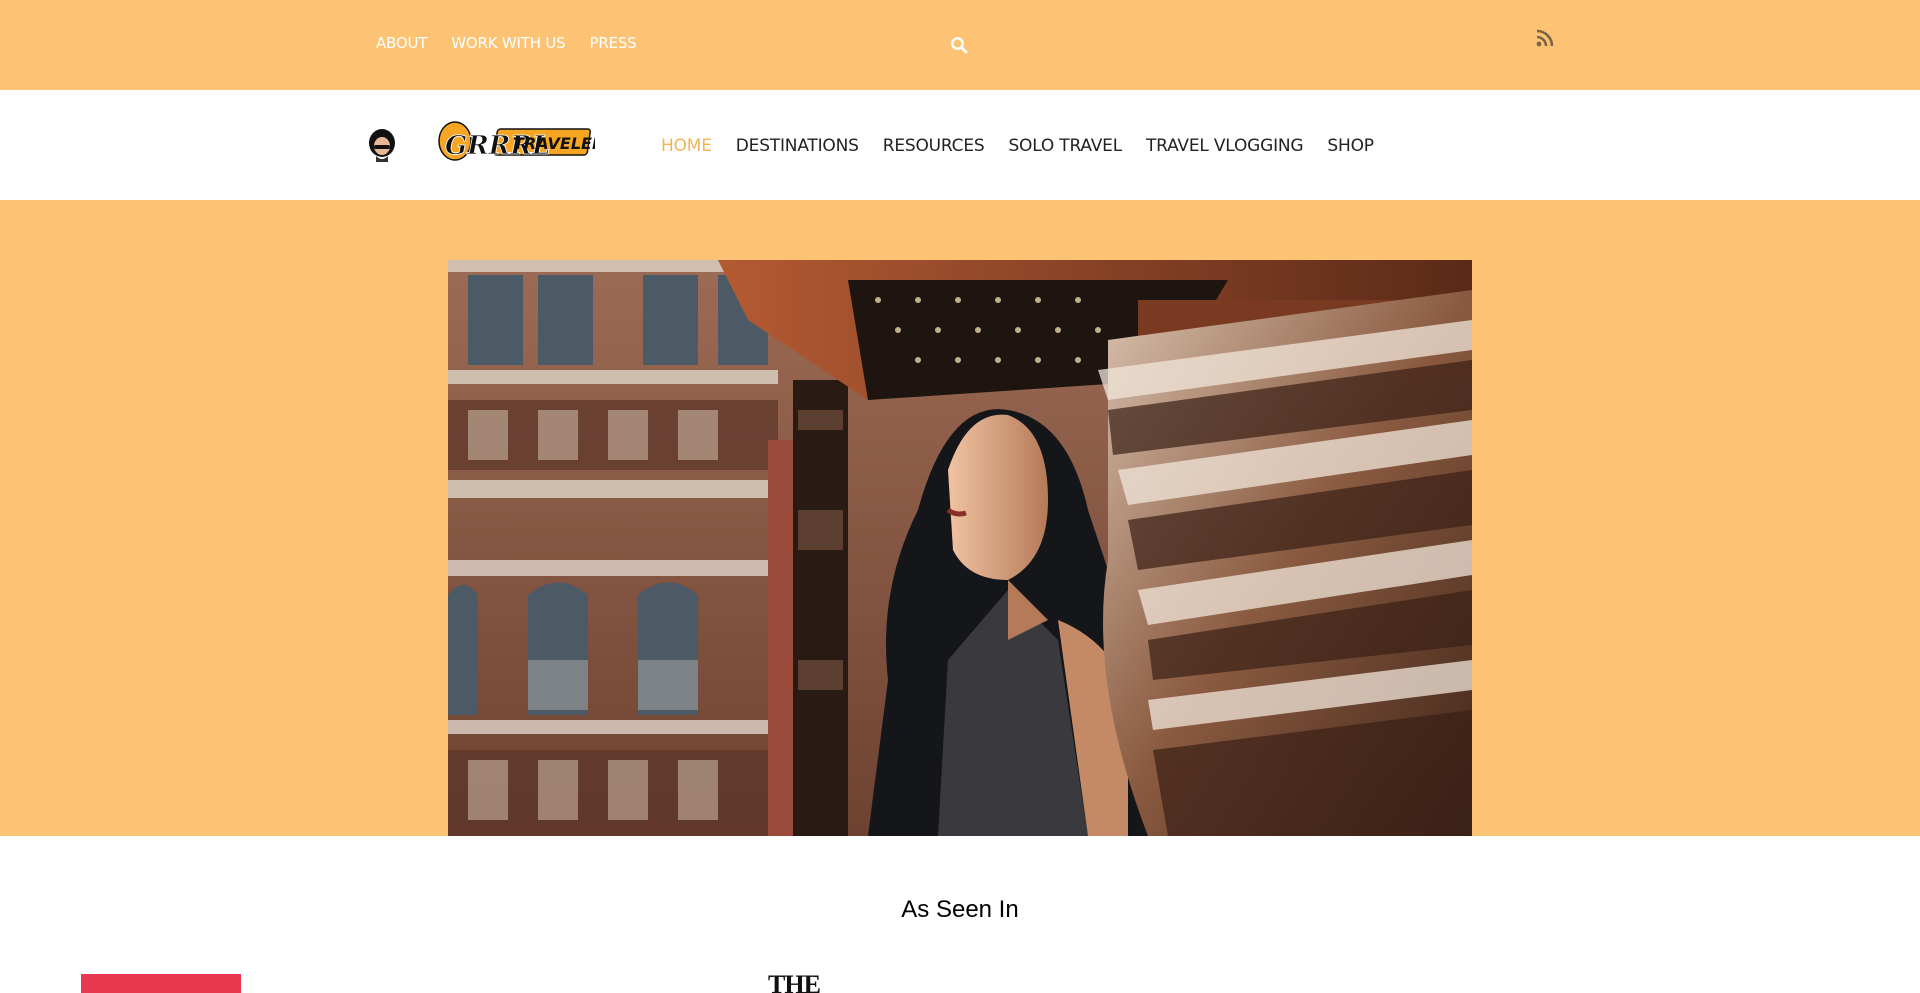  Describe the element at coordinates (161, 983) in the screenshot. I see `press-logo-red` at that location.